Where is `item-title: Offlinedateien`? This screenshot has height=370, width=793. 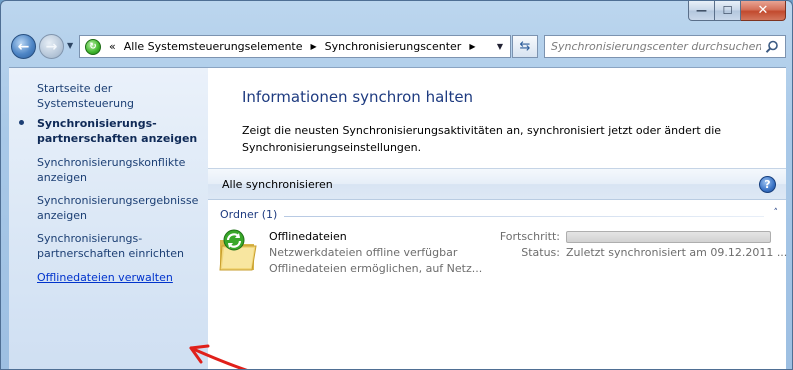
item-title: Offlinedateien is located at coordinates (308, 236).